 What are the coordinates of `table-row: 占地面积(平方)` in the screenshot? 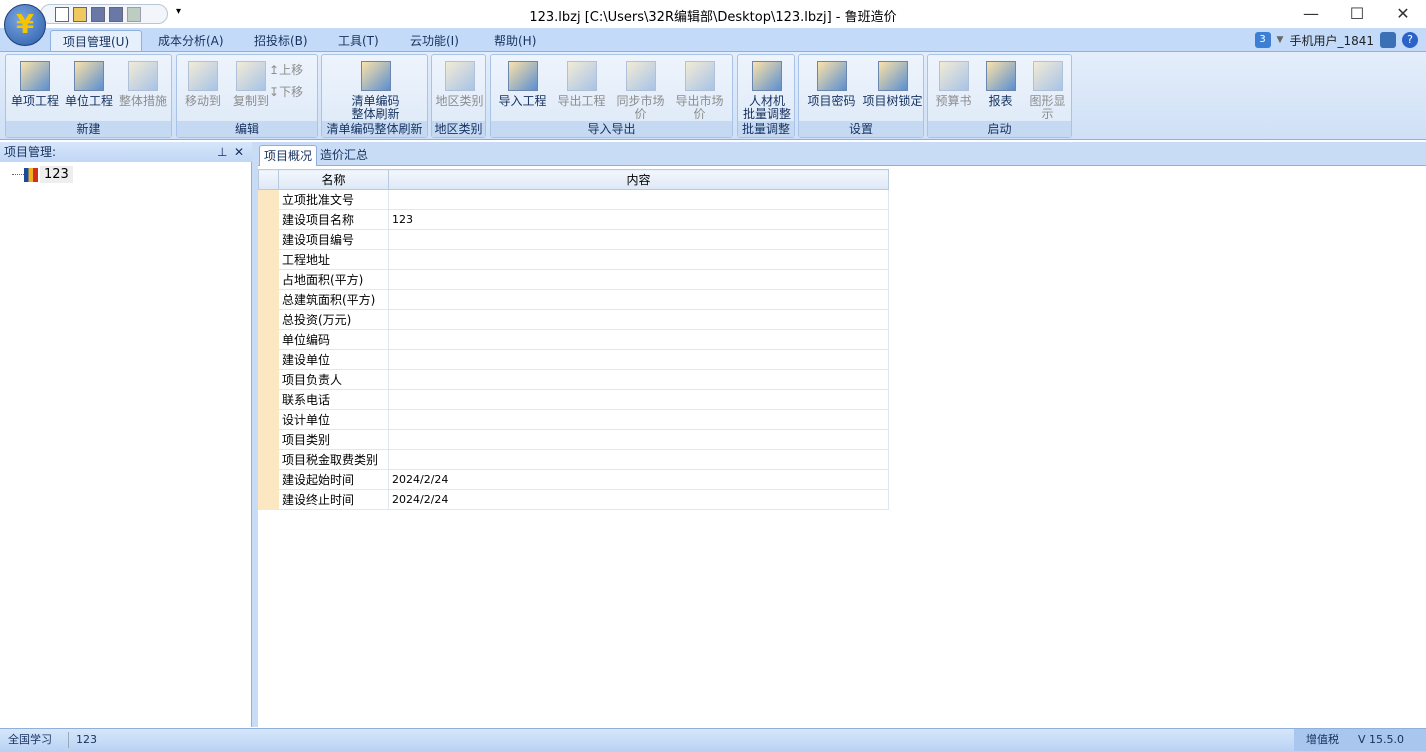 It's located at (573, 279).